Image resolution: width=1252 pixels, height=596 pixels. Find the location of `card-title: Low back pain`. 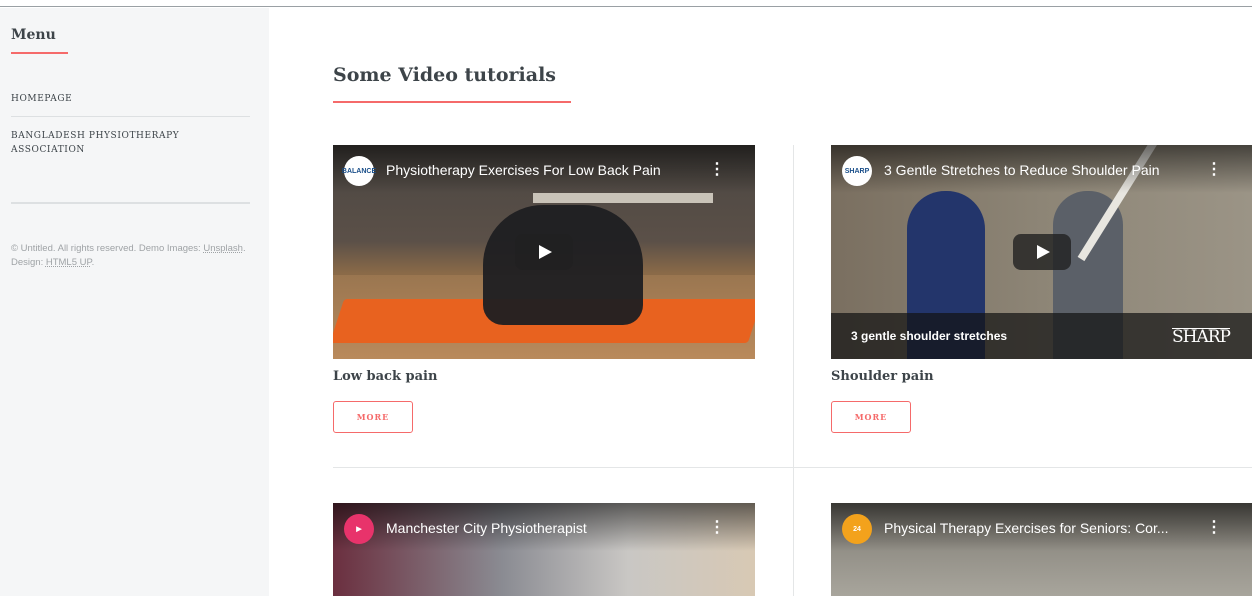

card-title: Low back pain is located at coordinates (385, 376).